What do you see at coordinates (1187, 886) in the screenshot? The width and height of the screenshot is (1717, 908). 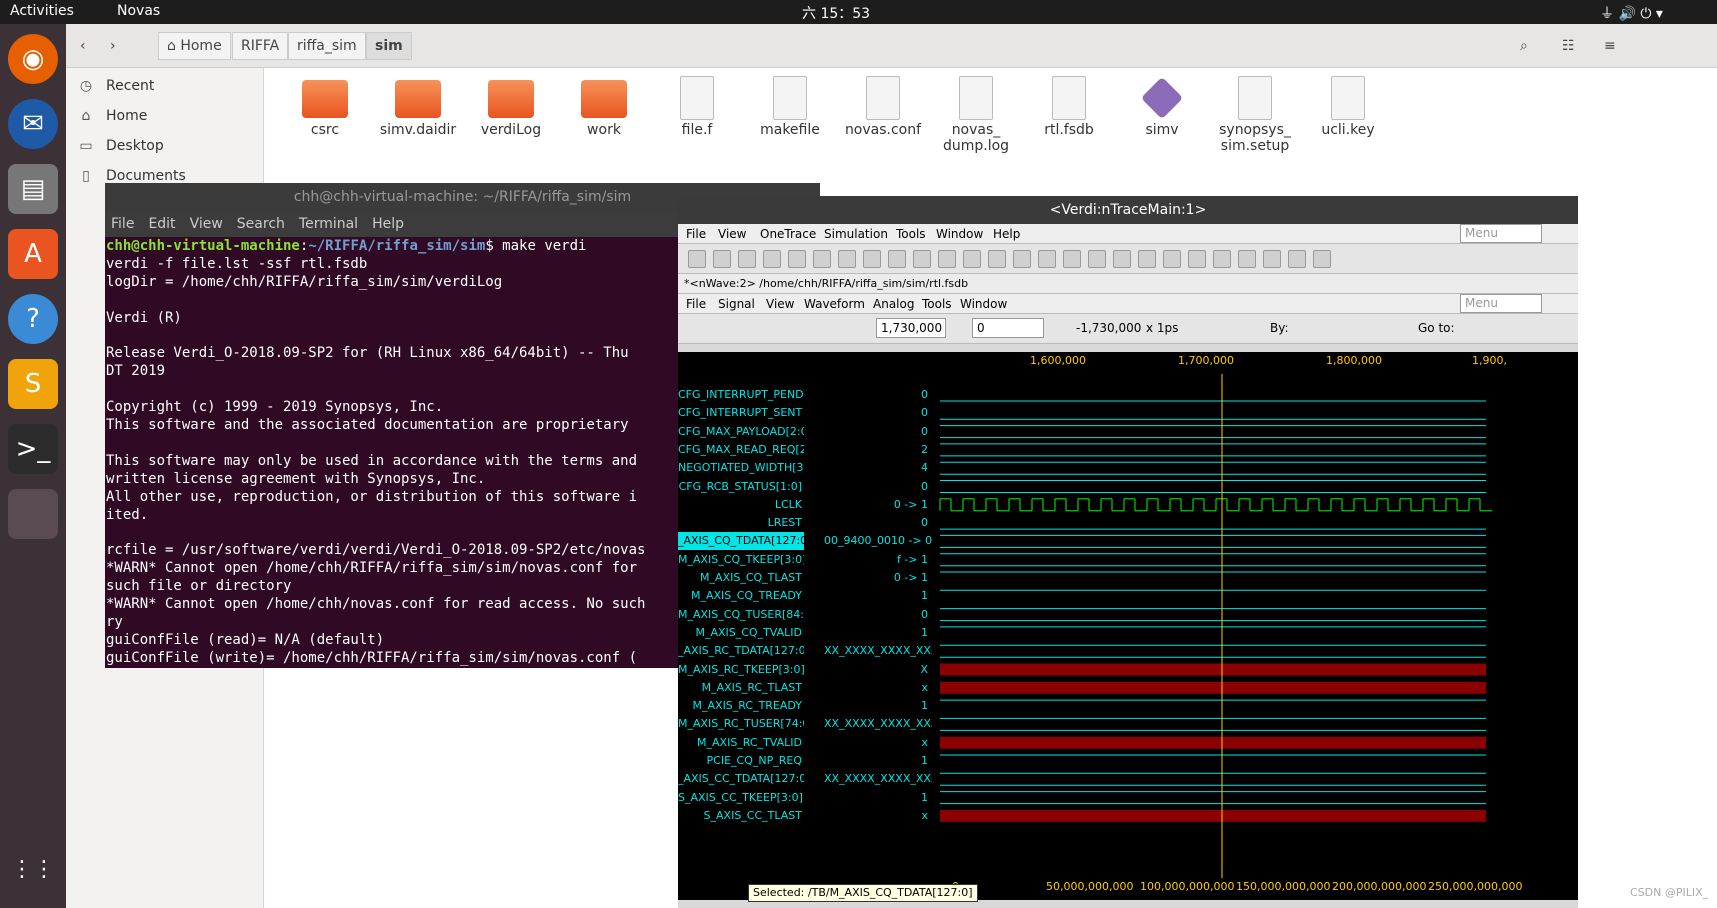 I see `btick: 100,000,000,000` at bounding box center [1187, 886].